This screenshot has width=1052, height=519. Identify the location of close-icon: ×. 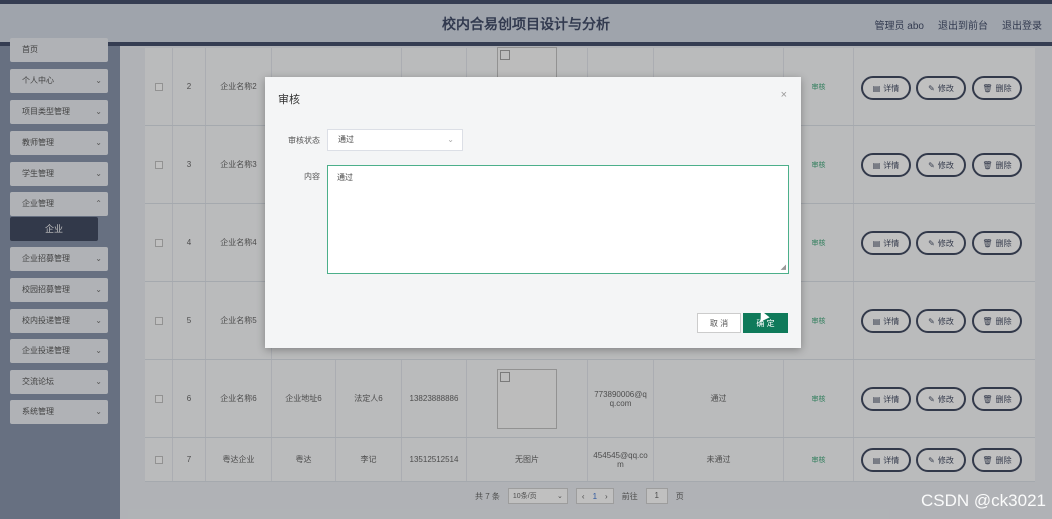
(784, 95).